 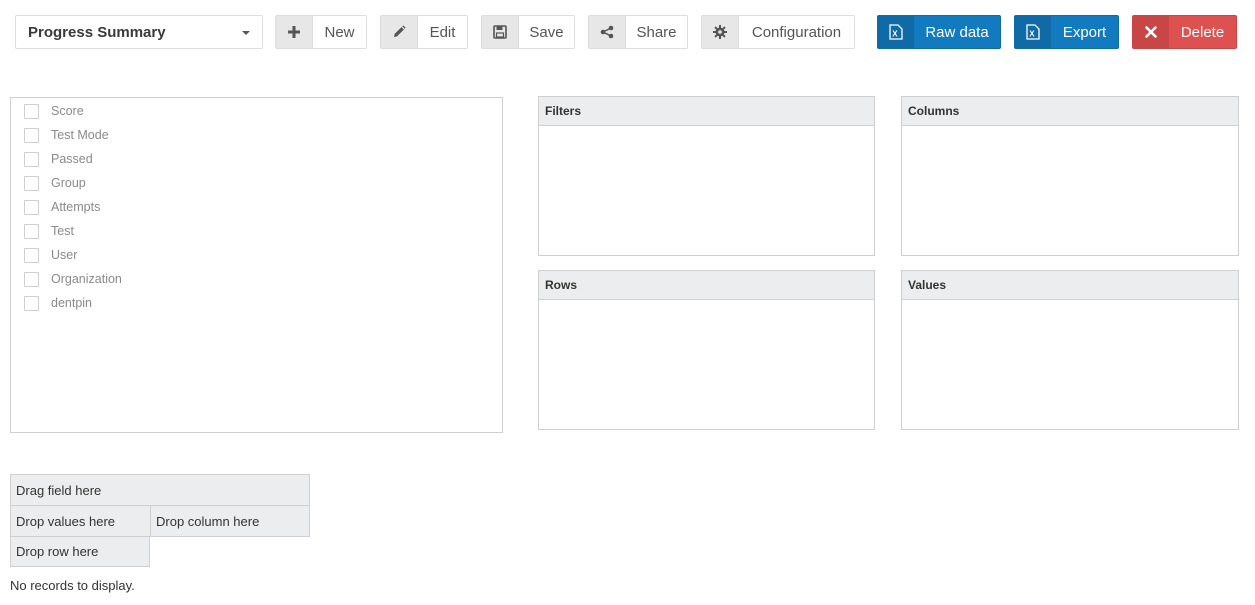 What do you see at coordinates (246, 33) in the screenshot?
I see `chevron-down-icon` at bounding box center [246, 33].